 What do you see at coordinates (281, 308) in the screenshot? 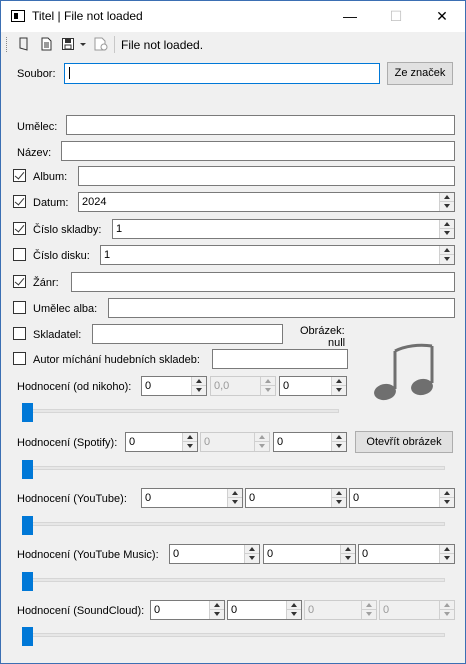
I see `album-artist-input` at bounding box center [281, 308].